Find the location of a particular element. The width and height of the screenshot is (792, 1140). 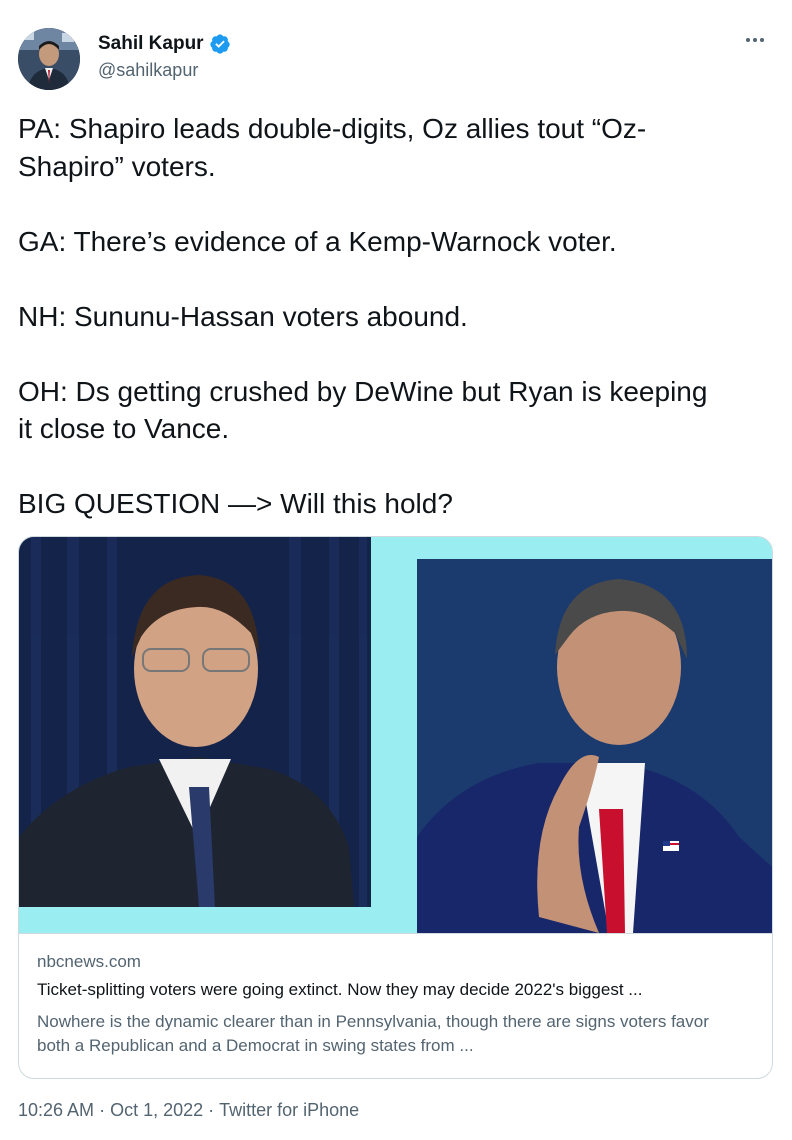

tweet-line: BIG QUESTION —> Will this hold? is located at coordinates (235, 503).